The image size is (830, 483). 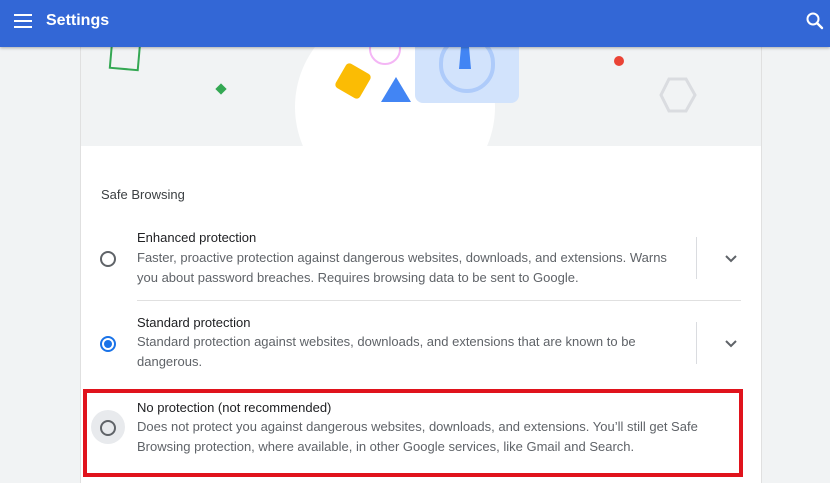 What do you see at coordinates (197, 237) in the screenshot?
I see `option-label: Enhanced protection` at bounding box center [197, 237].